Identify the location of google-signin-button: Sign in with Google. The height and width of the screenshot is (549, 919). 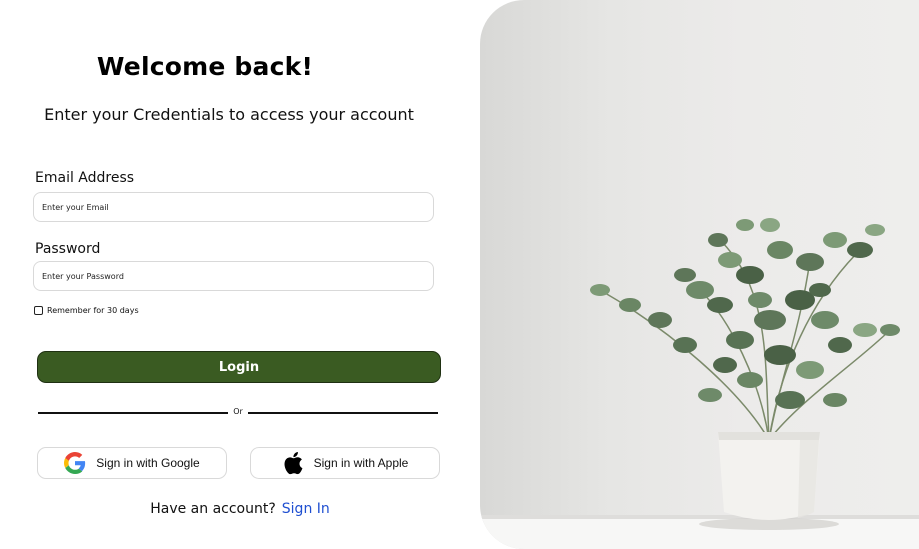
(132, 463).